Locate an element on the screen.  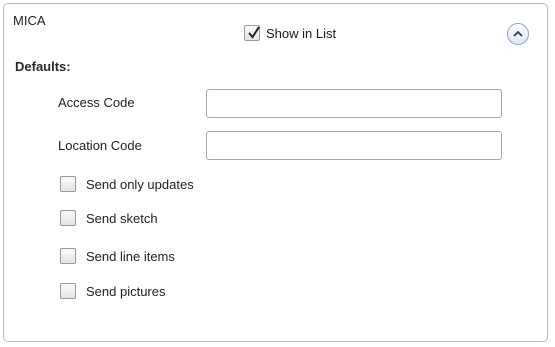
send-only-updates-option: Send only updates is located at coordinates (127, 184).